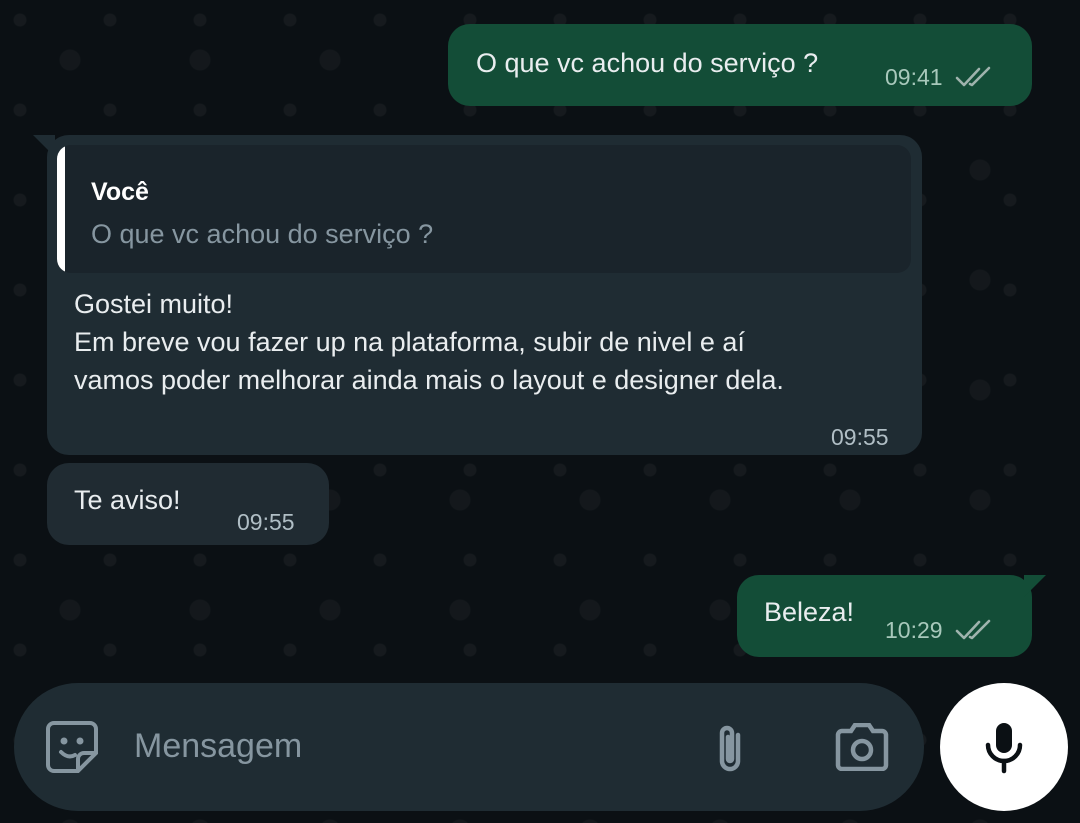 The width and height of the screenshot is (1080, 823). Describe the element at coordinates (484, 209) in the screenshot. I see `quoted-message: Você O que vc achou do serviço ?` at that location.